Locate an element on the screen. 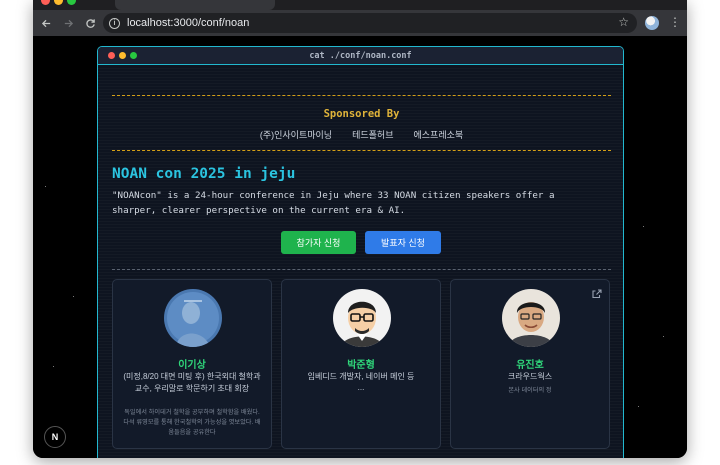 This screenshot has height=465, width=720. maximize-window-icon is located at coordinates (71, 2).